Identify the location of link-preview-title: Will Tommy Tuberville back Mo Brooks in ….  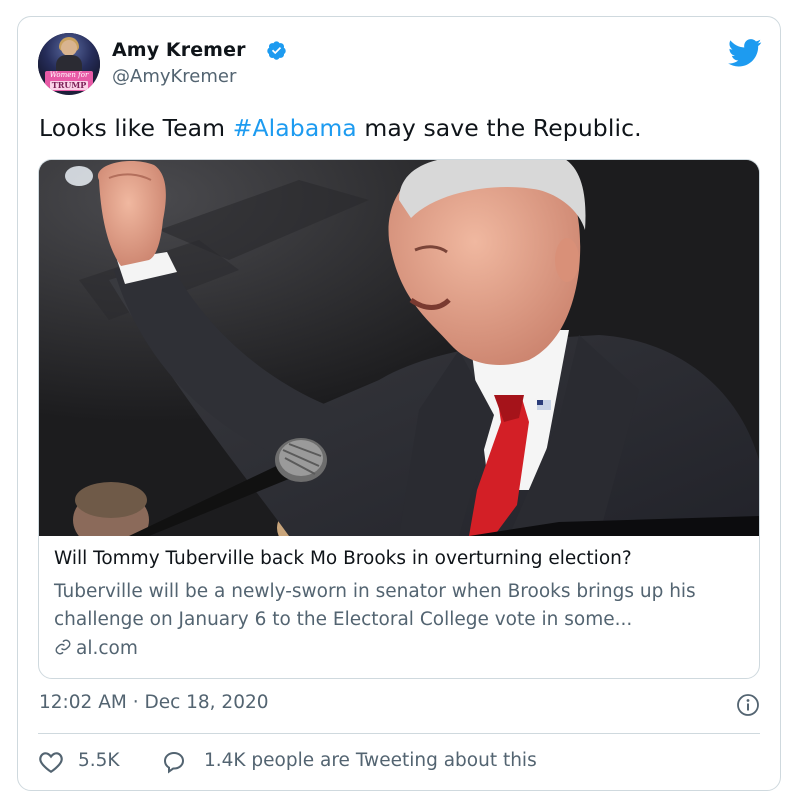
(343, 558).